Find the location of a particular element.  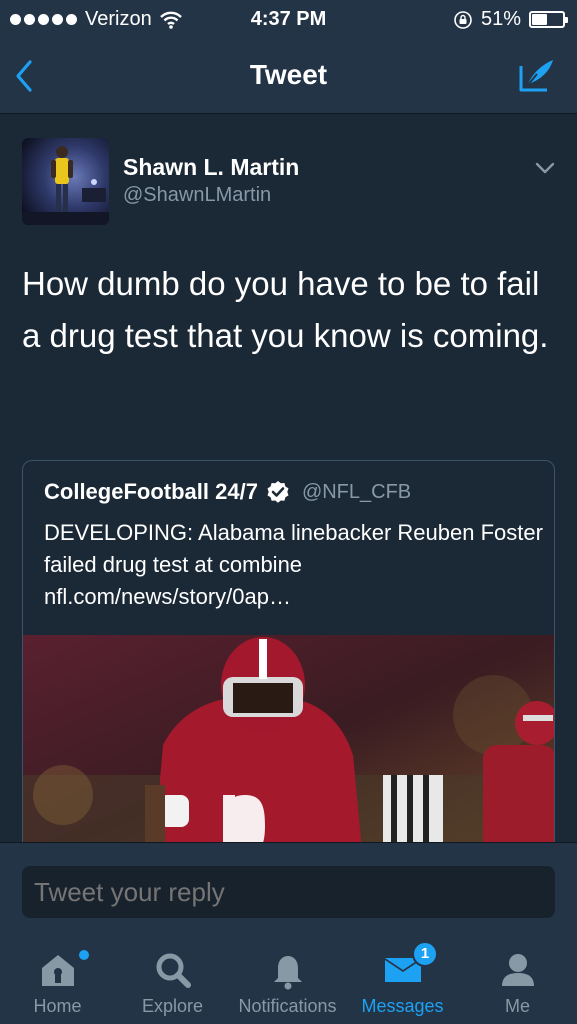

nav-bar: Tweet is located at coordinates (288, 76).